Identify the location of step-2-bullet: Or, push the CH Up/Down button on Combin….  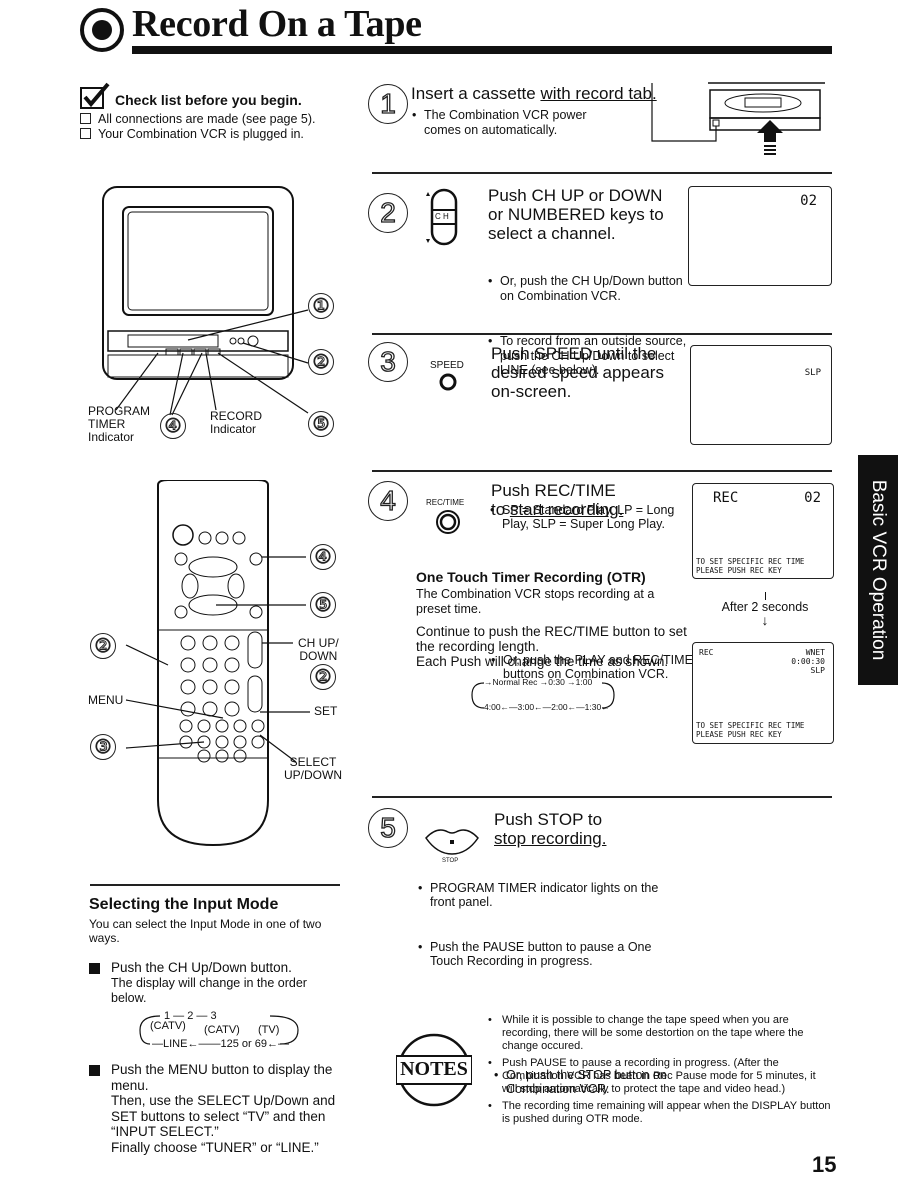
(589, 288).